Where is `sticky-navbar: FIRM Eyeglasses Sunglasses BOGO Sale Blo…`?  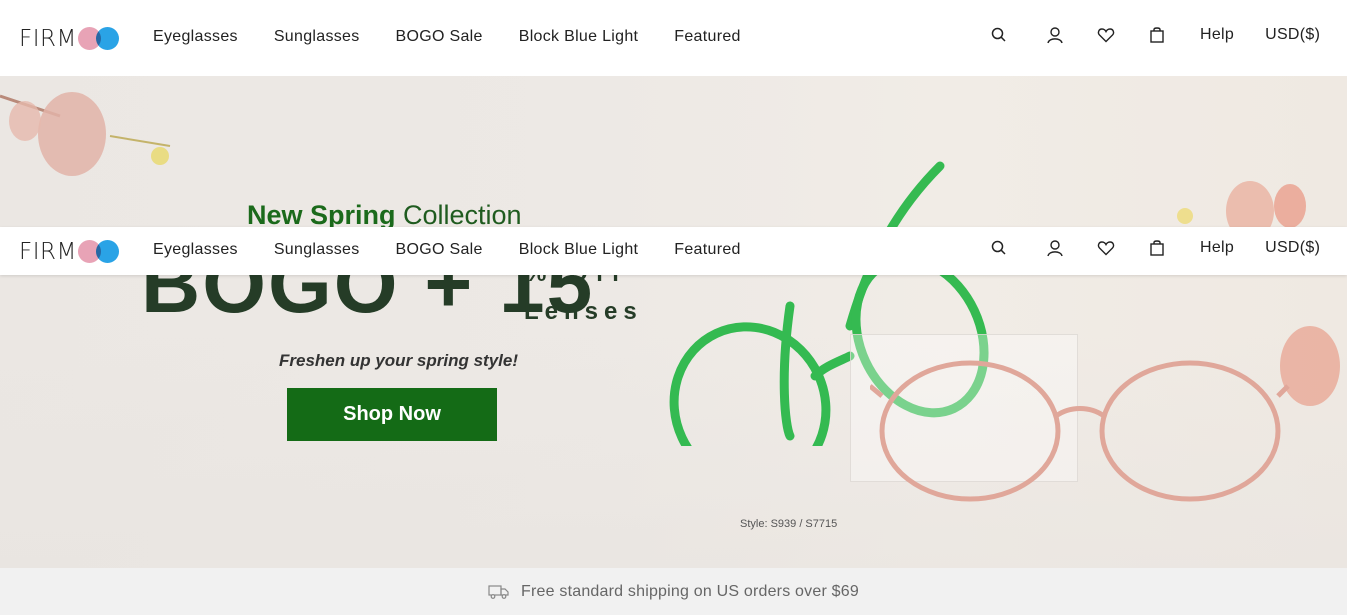 sticky-navbar: FIRM Eyeglasses Sunglasses BOGO Sale Blo… is located at coordinates (673, 251).